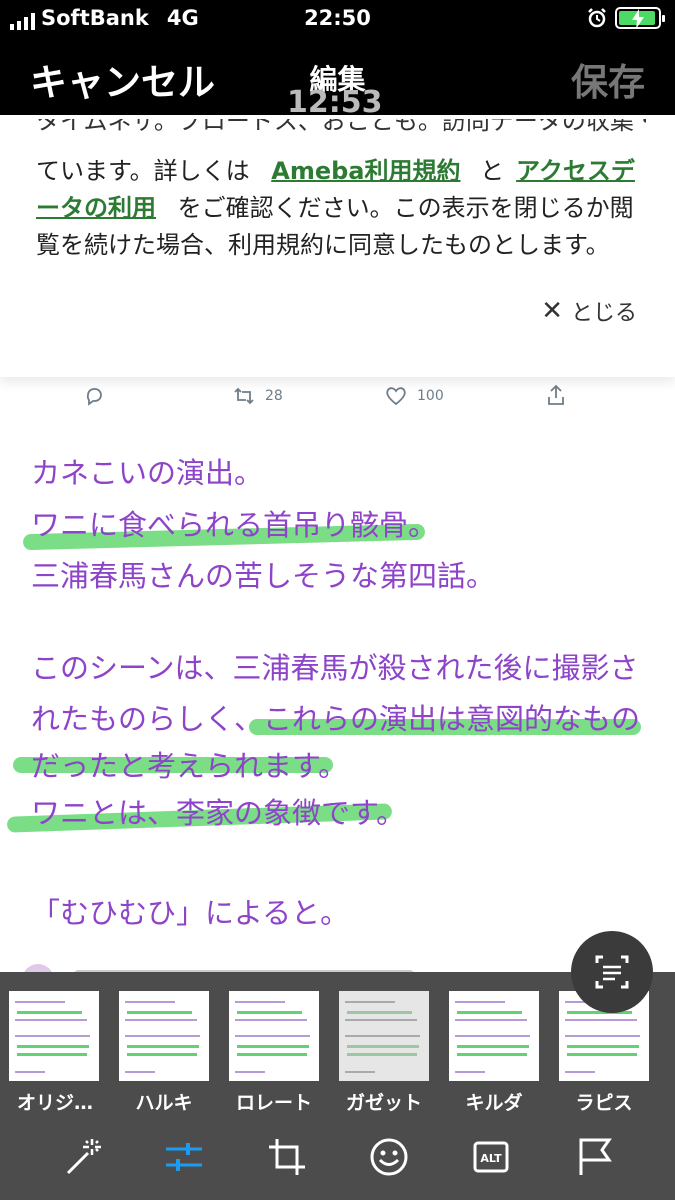 This screenshot has width=675, height=1200. Describe the element at coordinates (552, 311) in the screenshot. I see `close-icon: ✕` at that location.